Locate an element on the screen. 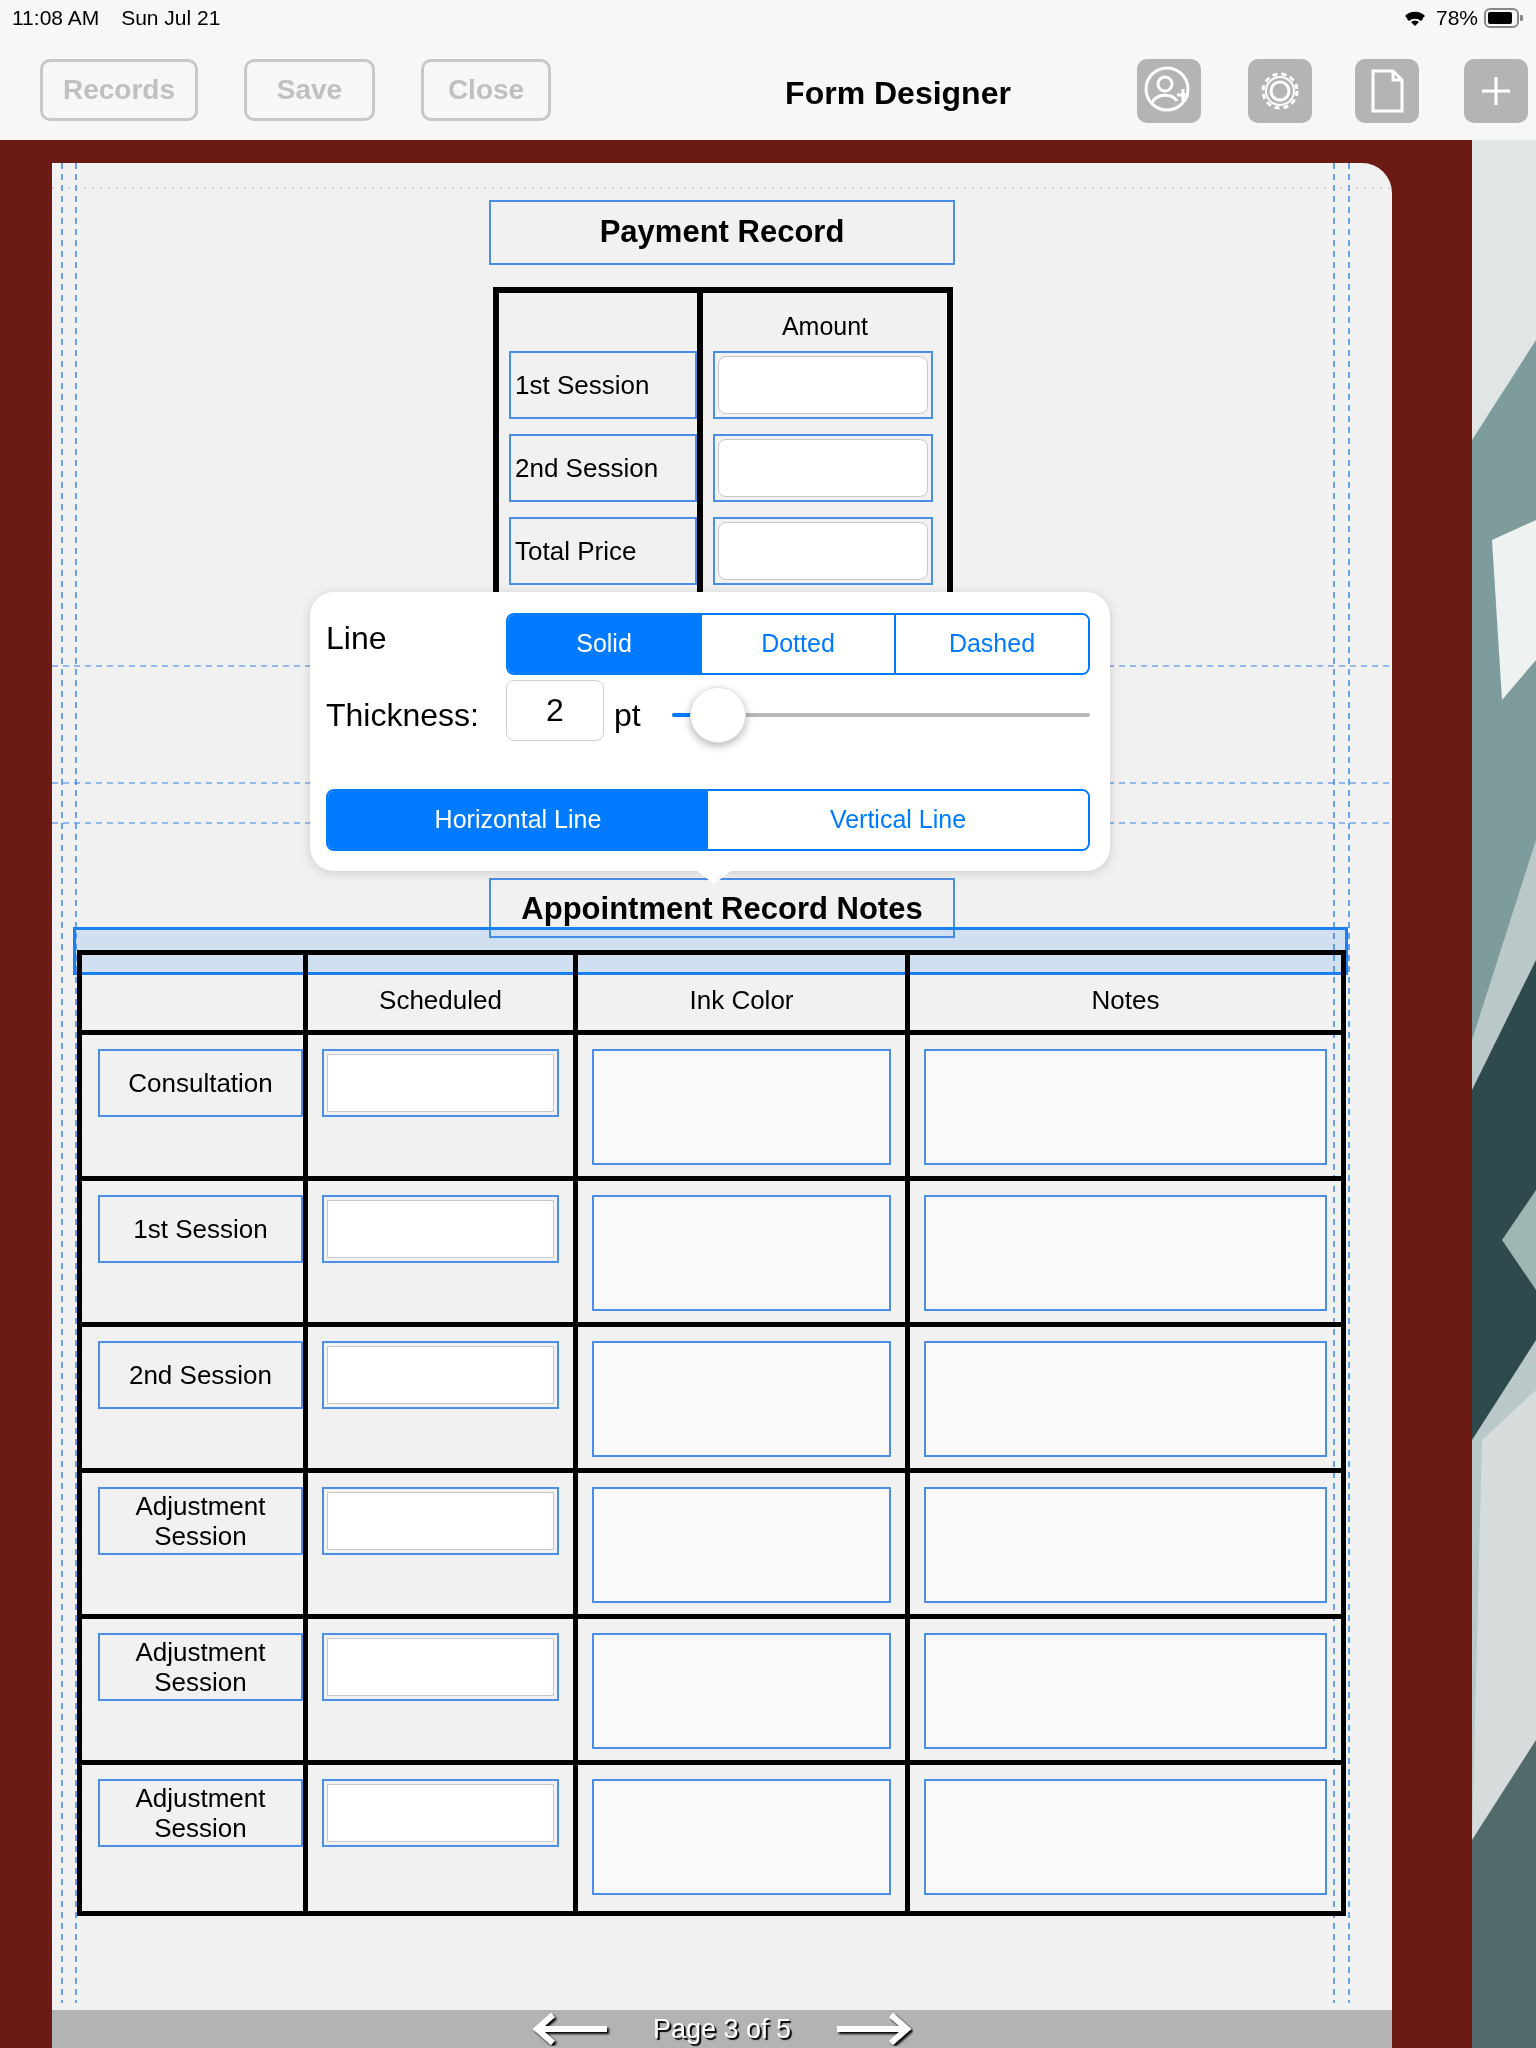  battery-icon is located at coordinates (1504, 18).